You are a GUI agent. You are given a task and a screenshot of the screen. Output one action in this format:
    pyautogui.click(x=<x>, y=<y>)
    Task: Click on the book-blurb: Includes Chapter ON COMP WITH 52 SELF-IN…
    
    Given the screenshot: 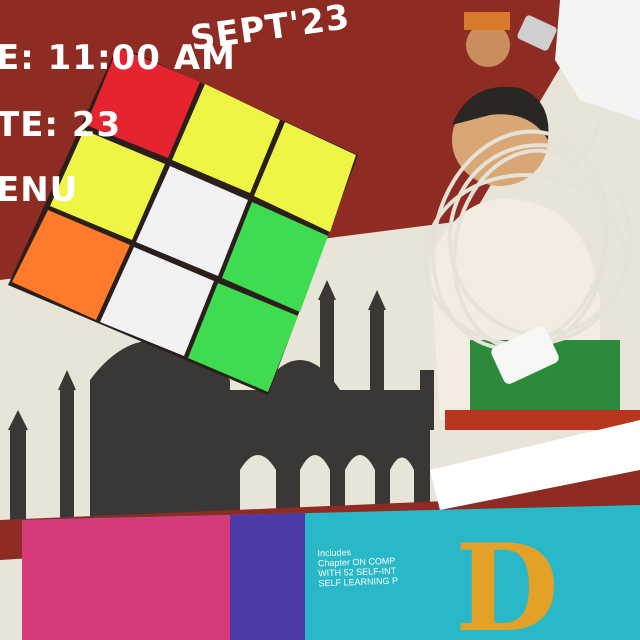 What is the action you would take?
    pyautogui.click(x=357, y=567)
    